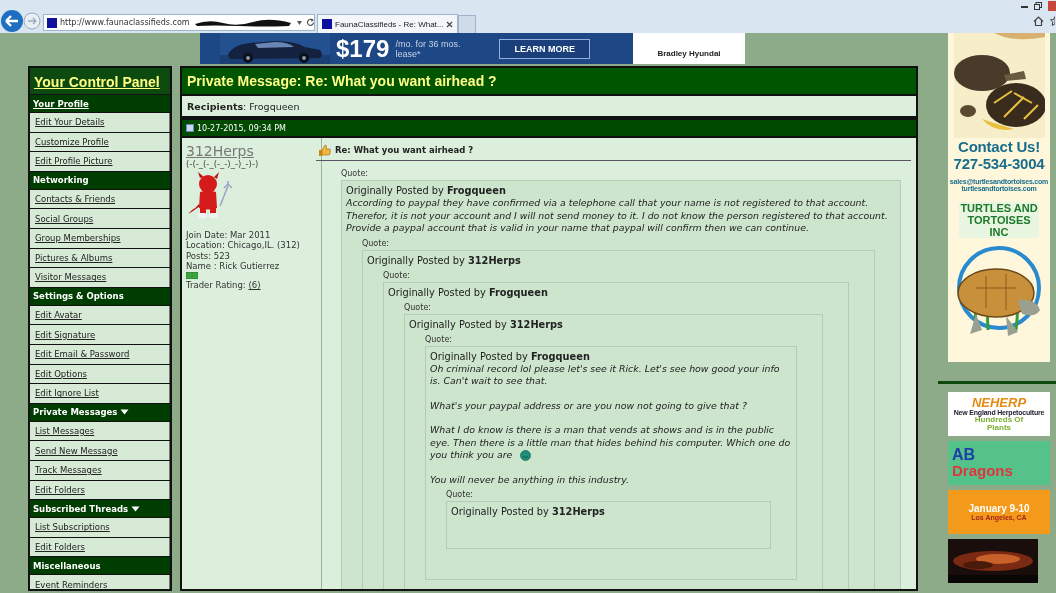 This screenshot has height=593, width=1056. I want to click on section-header: Your Profile, so click(100, 103).